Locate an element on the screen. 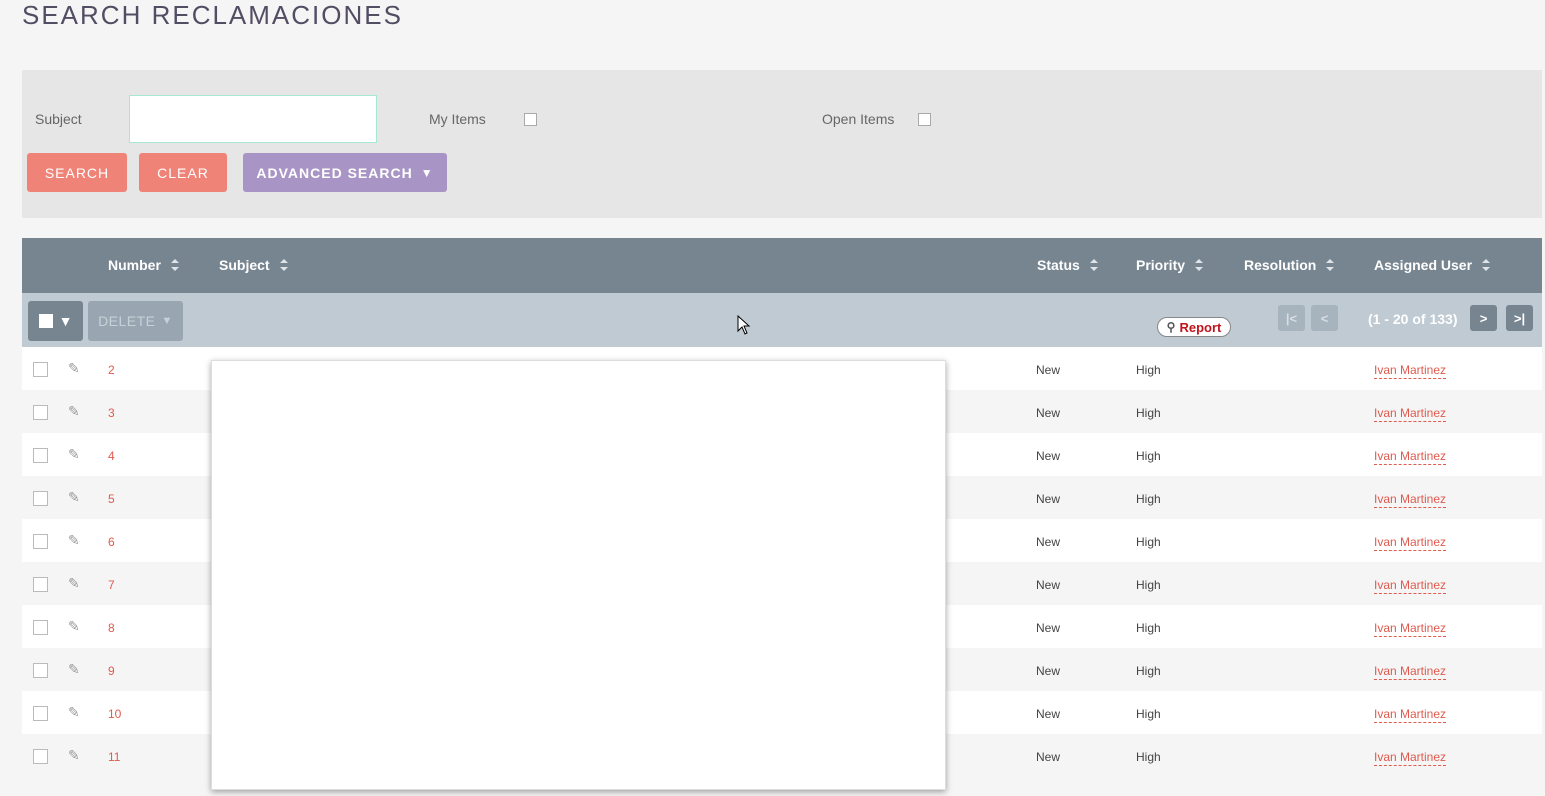  open-items-checkbox is located at coordinates (924, 119).